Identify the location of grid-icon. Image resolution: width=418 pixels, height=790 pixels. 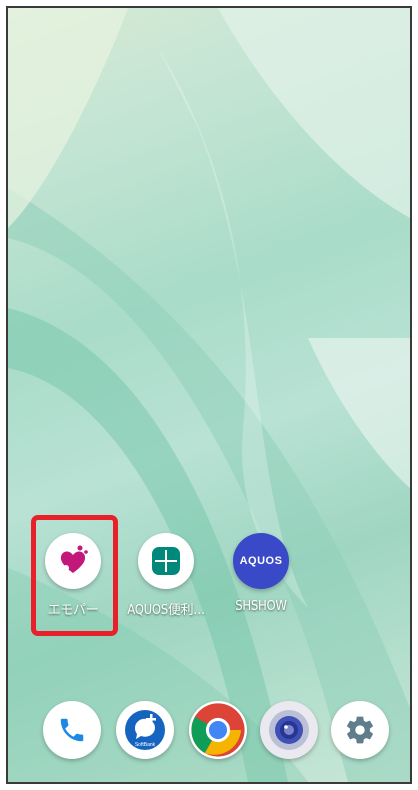
(166, 561).